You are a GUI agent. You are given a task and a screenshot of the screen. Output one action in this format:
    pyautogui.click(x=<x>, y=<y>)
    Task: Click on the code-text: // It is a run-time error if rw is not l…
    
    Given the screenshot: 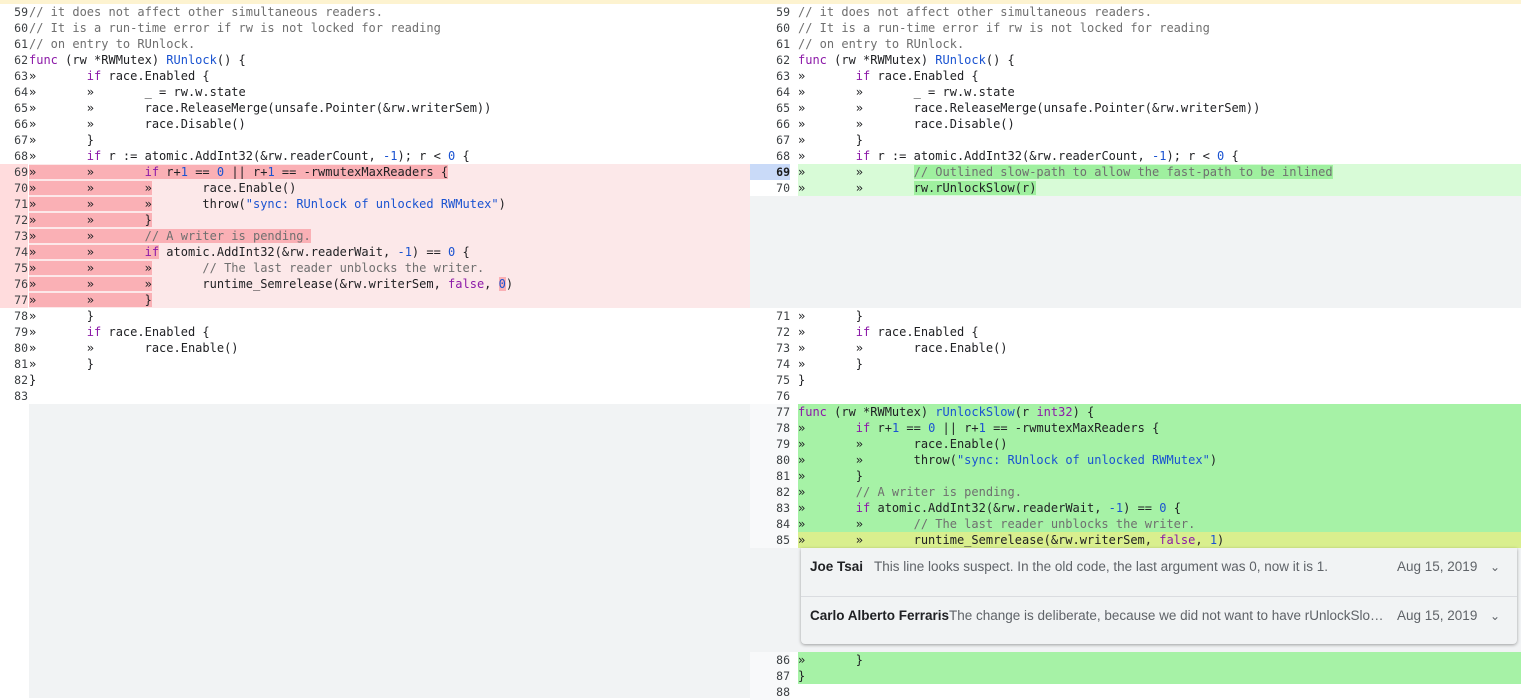 What is the action you would take?
    pyautogui.click(x=235, y=28)
    